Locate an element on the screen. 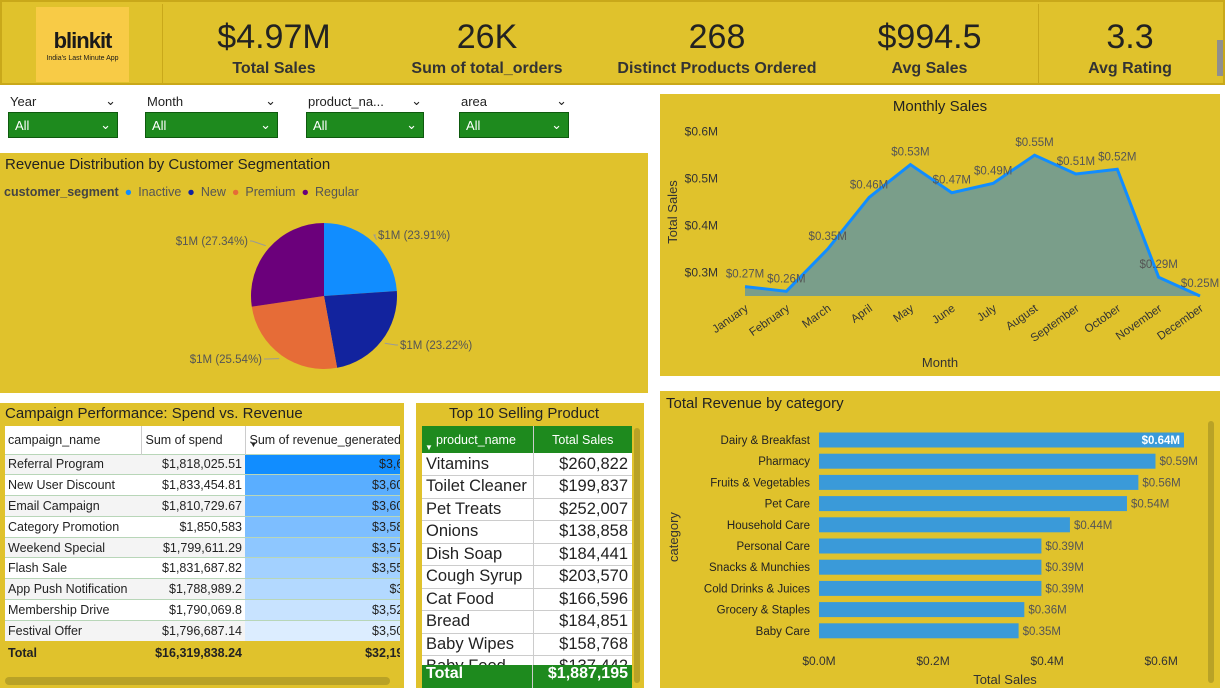 This screenshot has height=688, width=1225. data-label: $0.51M is located at coordinates (1076, 162).